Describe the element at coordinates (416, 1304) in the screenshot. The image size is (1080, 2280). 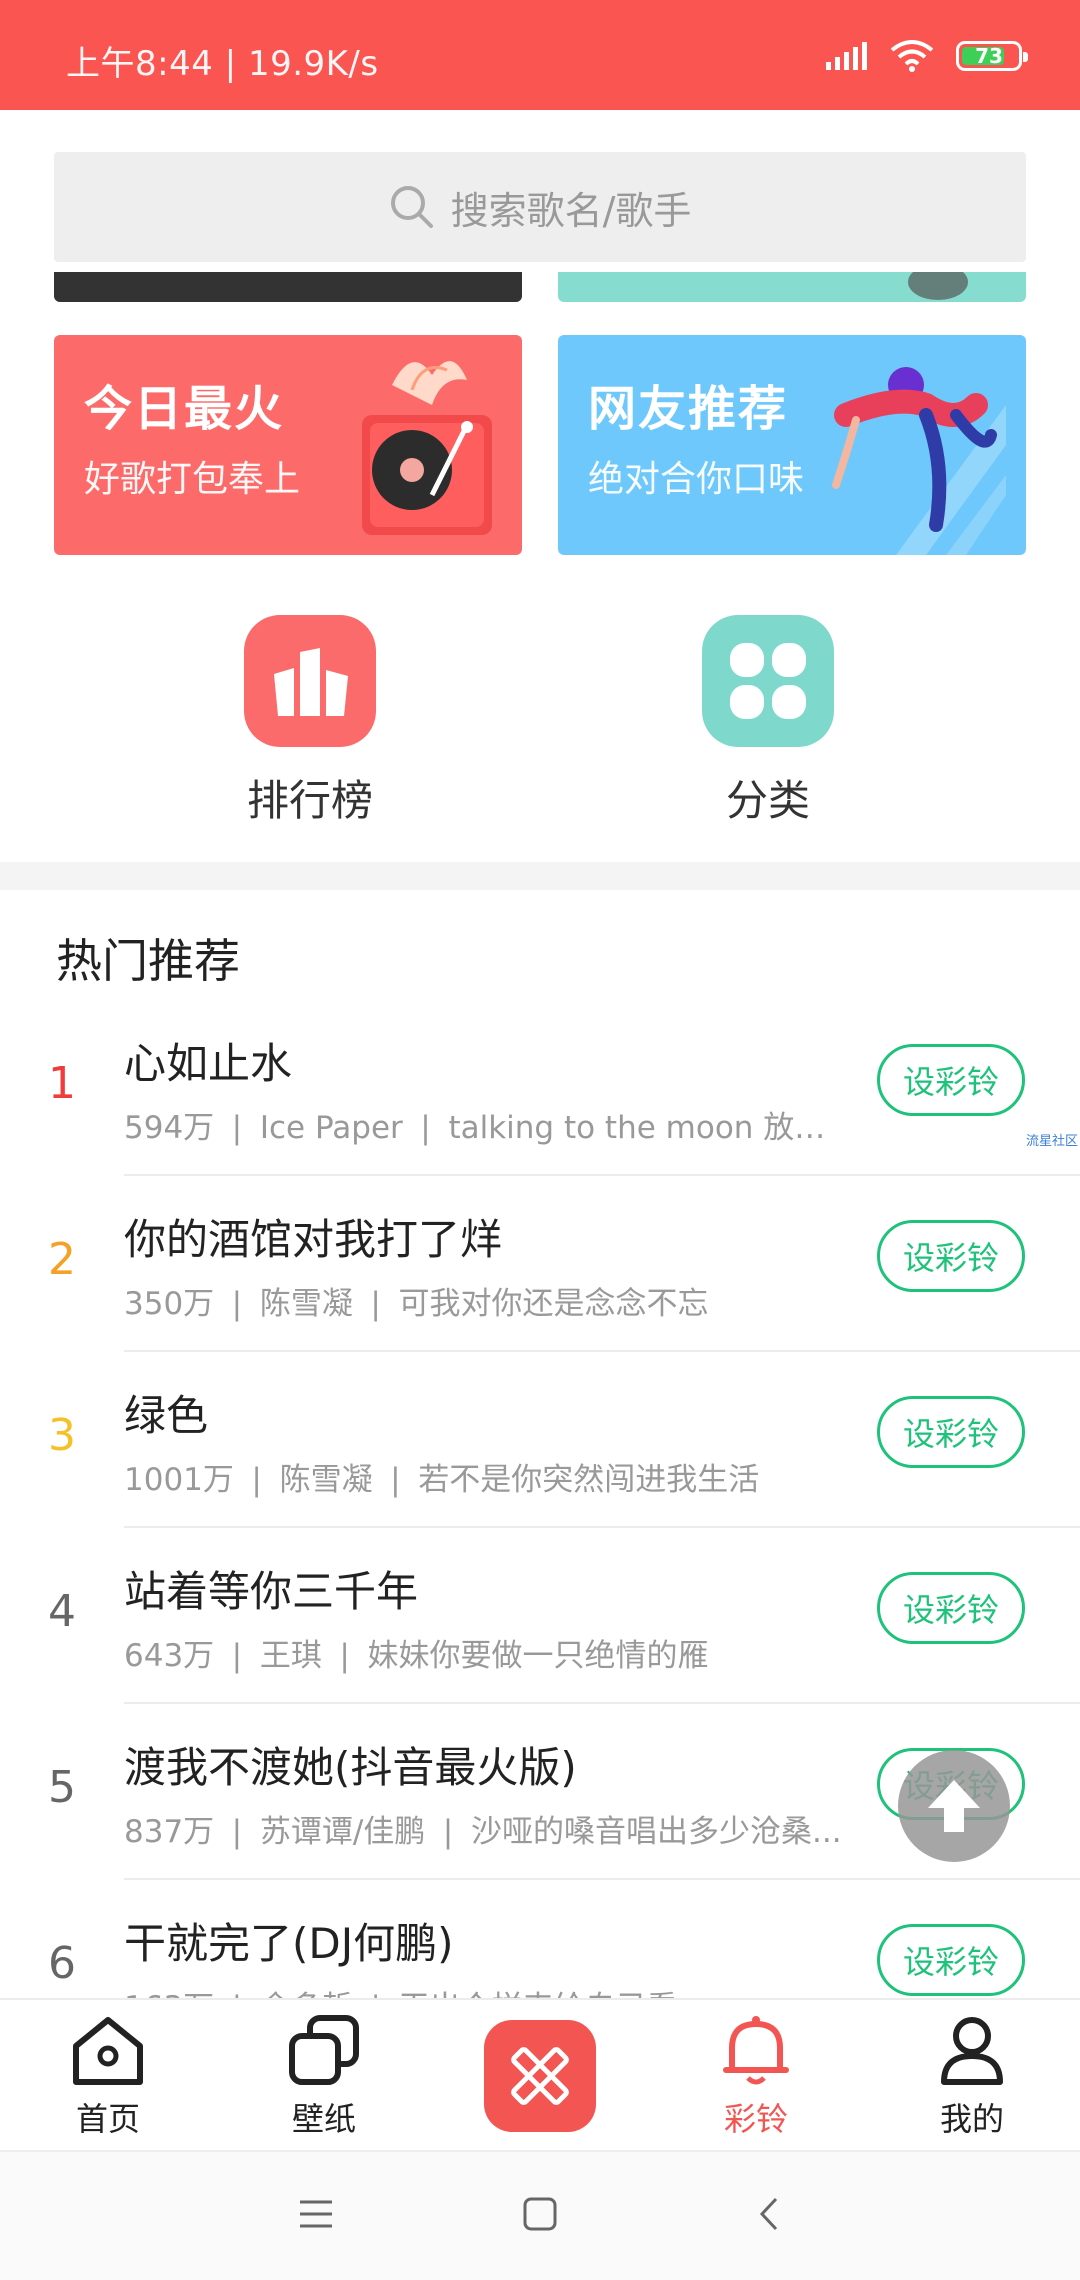
I see `song-meta: 350万 ❘ 陈雪凝 ❘ 可我对你还是念念不忘` at that location.